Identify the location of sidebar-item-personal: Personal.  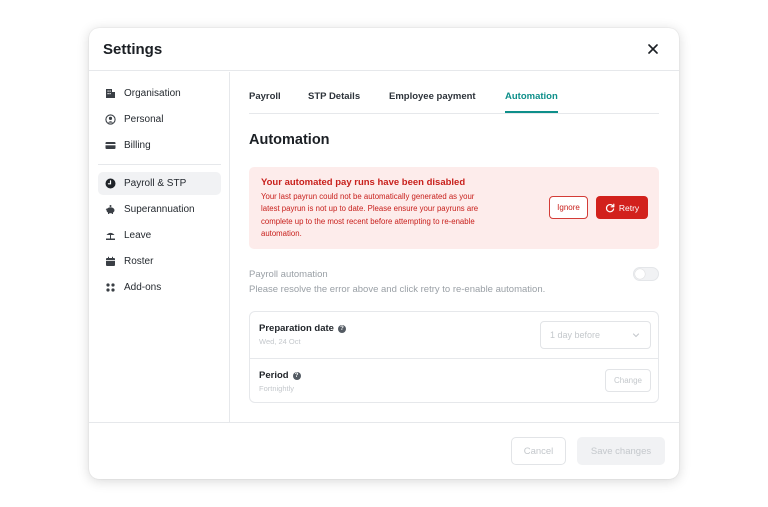
(159, 119).